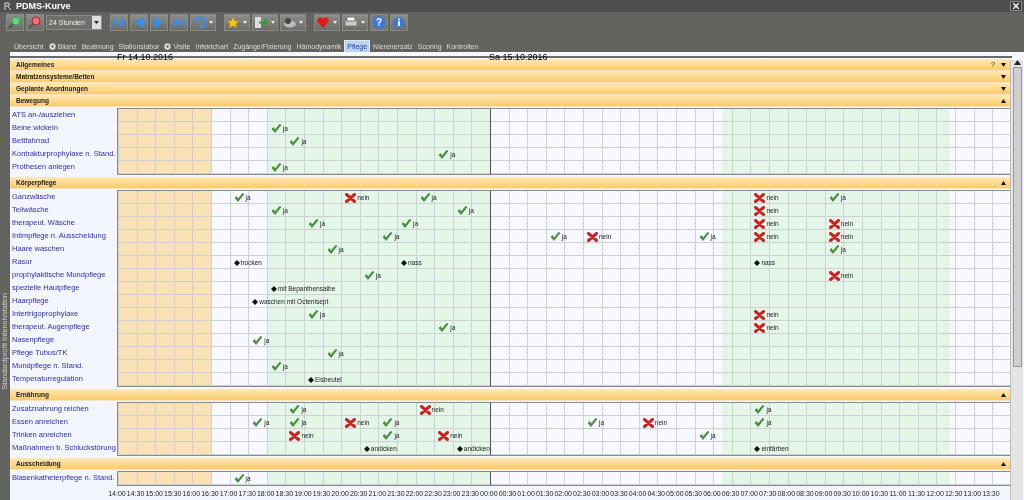 The height and width of the screenshot is (500, 1024). Describe the element at coordinates (265, 22) in the screenshot. I see `export-icon` at that location.